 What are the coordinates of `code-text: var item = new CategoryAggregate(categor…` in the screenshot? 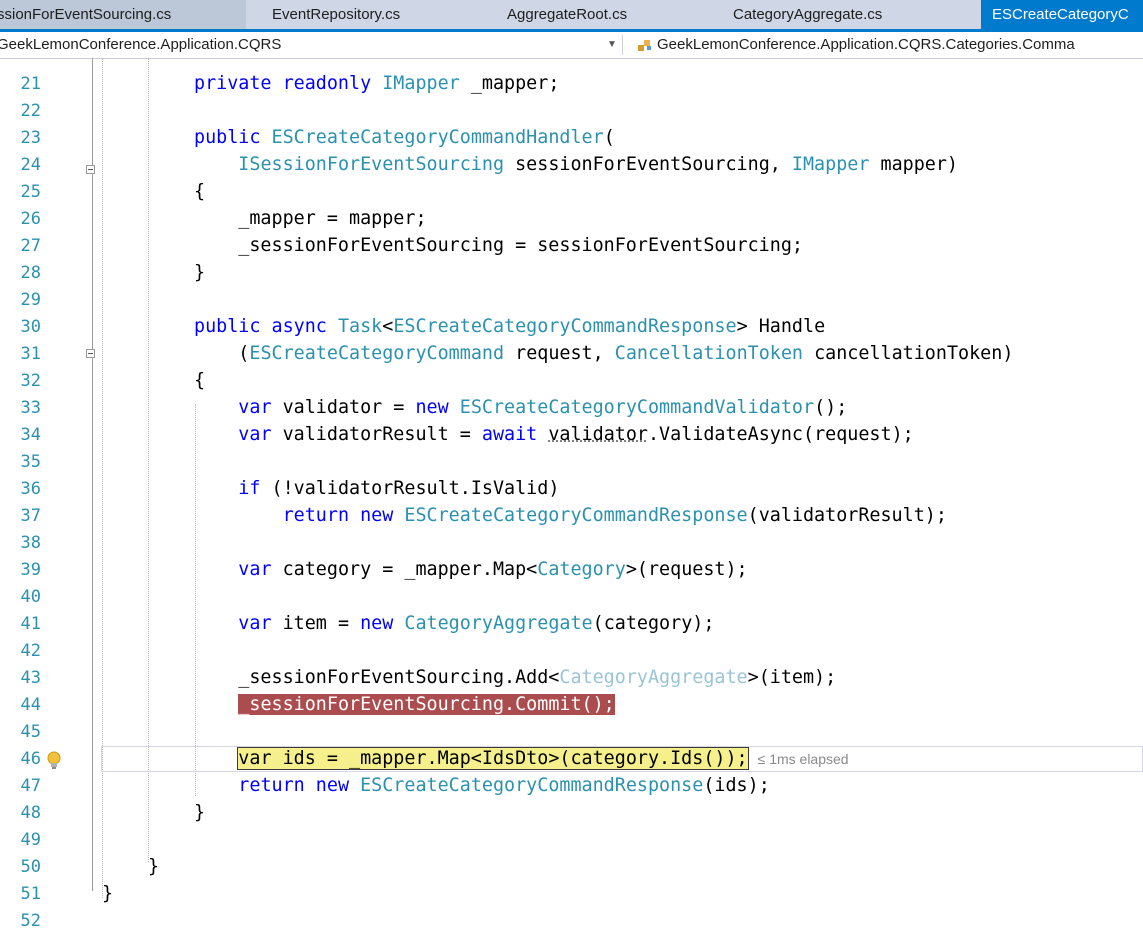 It's located at (454, 624).